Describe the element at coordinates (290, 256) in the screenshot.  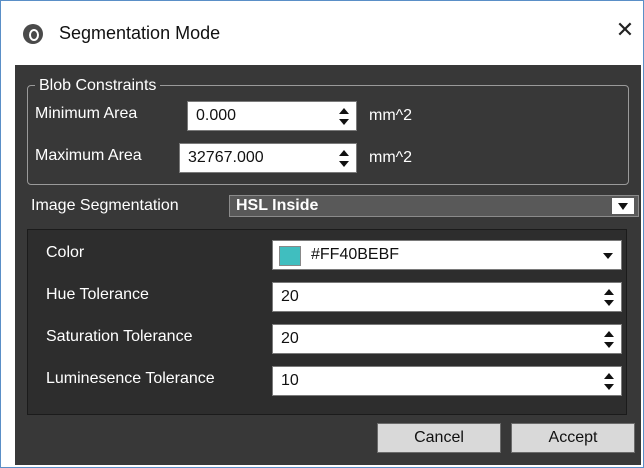
I see `color-swatch` at that location.